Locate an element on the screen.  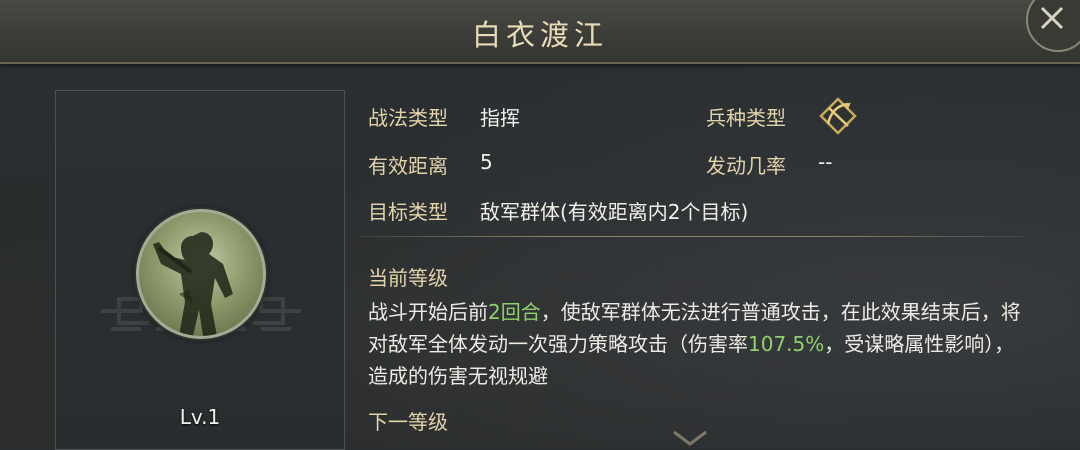
desc-rounds-highlight: 2回合 is located at coordinates (514, 312).